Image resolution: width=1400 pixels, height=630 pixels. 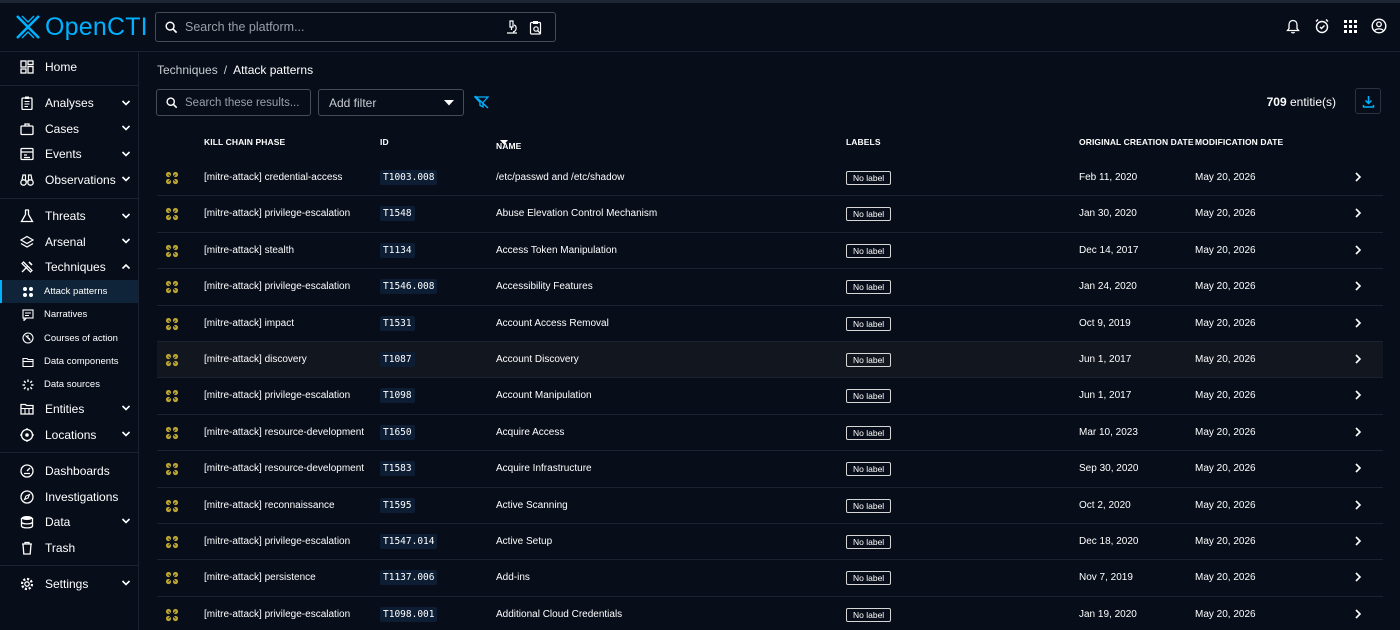 I want to click on sidebar-item-events: Events, so click(x=69, y=155).